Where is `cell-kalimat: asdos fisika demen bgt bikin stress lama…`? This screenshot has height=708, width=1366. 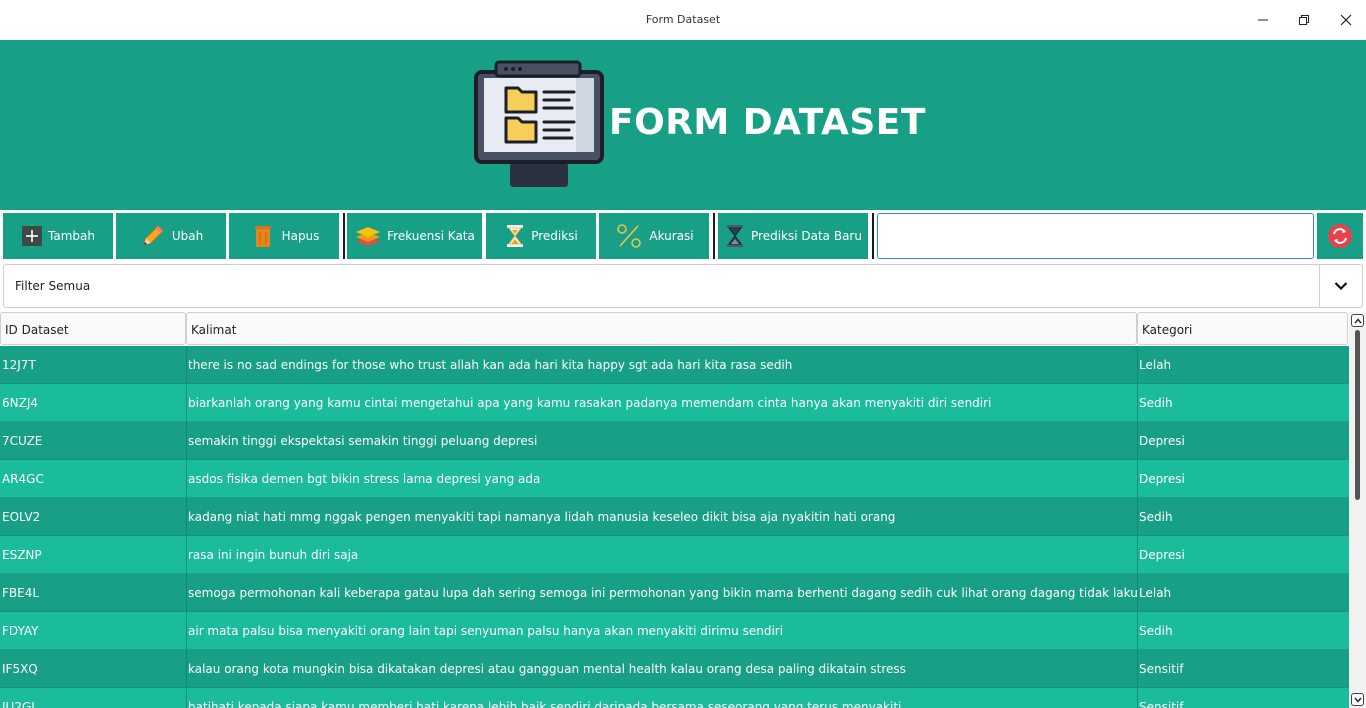 cell-kalimat: asdos fisika demen bgt bikin stress lama… is located at coordinates (364, 479).